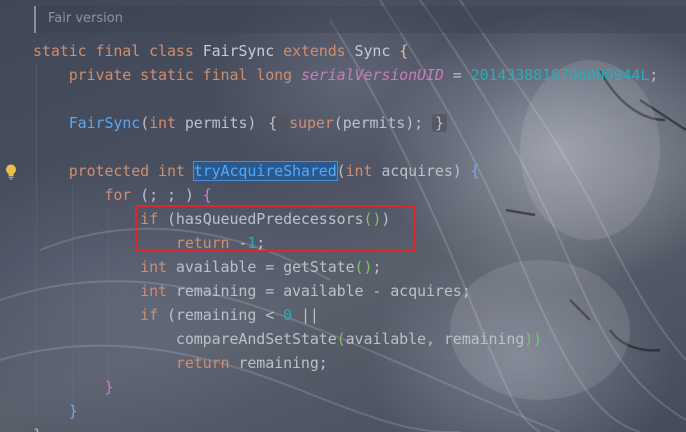 This screenshot has width=686, height=432. What do you see at coordinates (323, 291) in the screenshot?
I see `code-token: remaining = available - acquires;` at bounding box center [323, 291].